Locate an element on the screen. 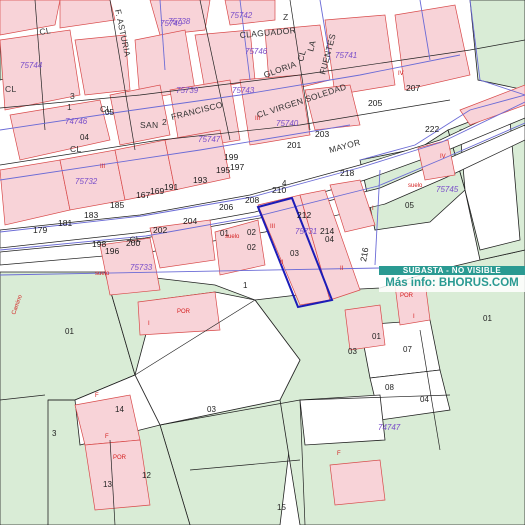 The width and height of the screenshot is (525, 525). red-f-1: F is located at coordinates (97, 396).